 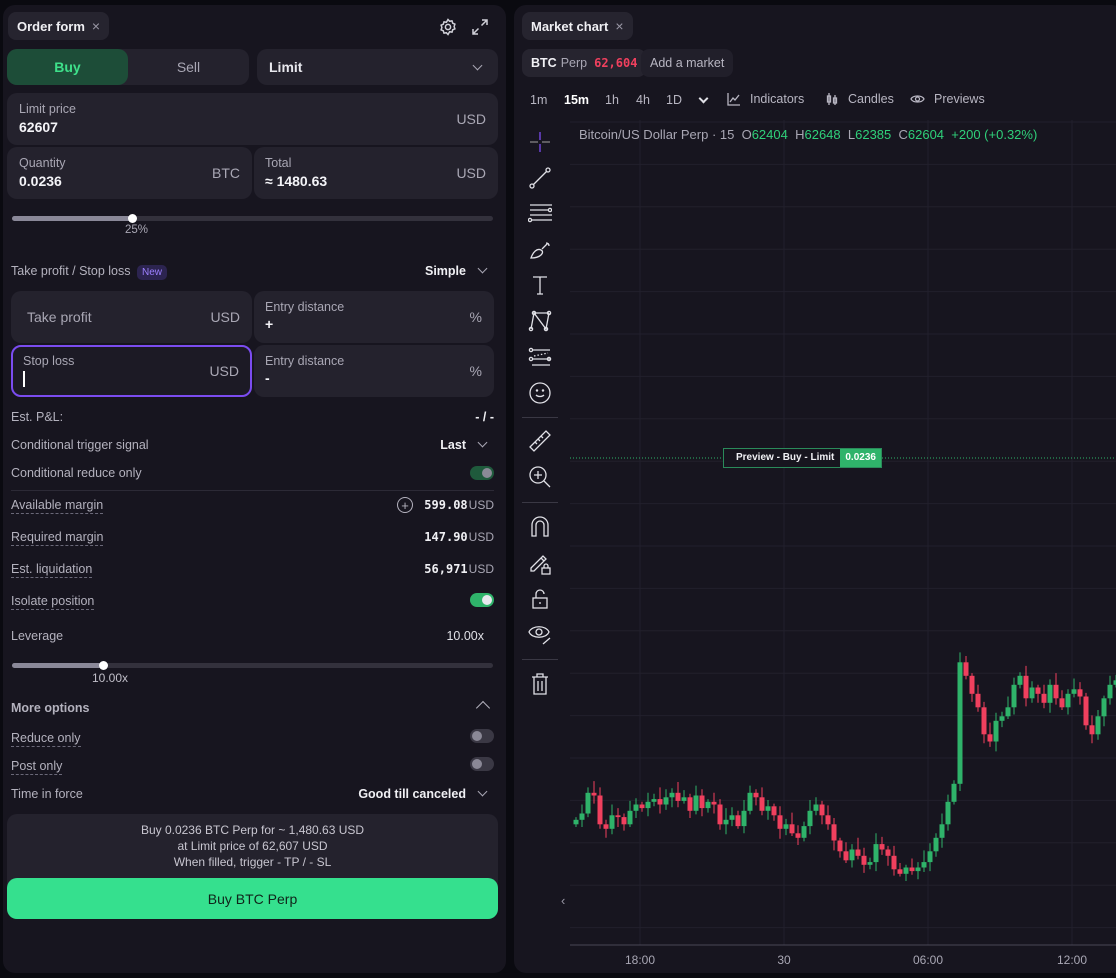 I want to click on size-slider, so click(x=252, y=218).